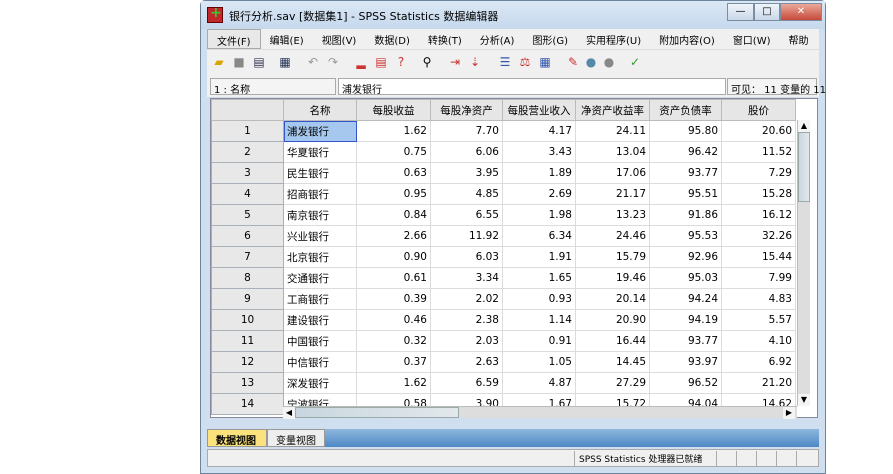 This screenshot has width=893, height=474. I want to click on data-cell: 15.28, so click(758, 194).